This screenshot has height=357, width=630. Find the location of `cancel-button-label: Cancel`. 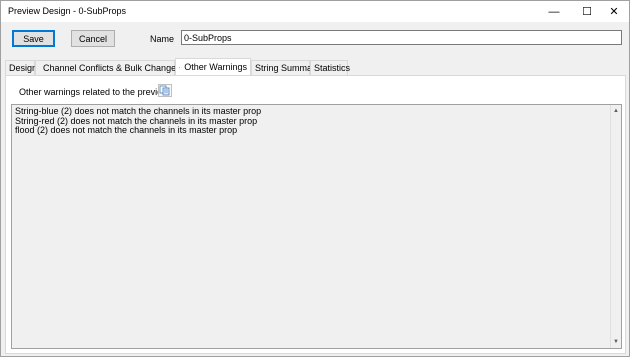

cancel-button-label: Cancel is located at coordinates (92, 38).